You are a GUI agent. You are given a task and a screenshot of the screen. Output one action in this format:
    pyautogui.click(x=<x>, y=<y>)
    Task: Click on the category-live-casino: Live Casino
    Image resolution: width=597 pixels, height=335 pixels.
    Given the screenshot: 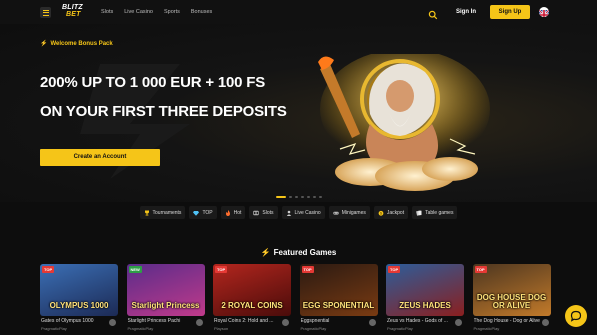 What is the action you would take?
    pyautogui.click(x=303, y=212)
    